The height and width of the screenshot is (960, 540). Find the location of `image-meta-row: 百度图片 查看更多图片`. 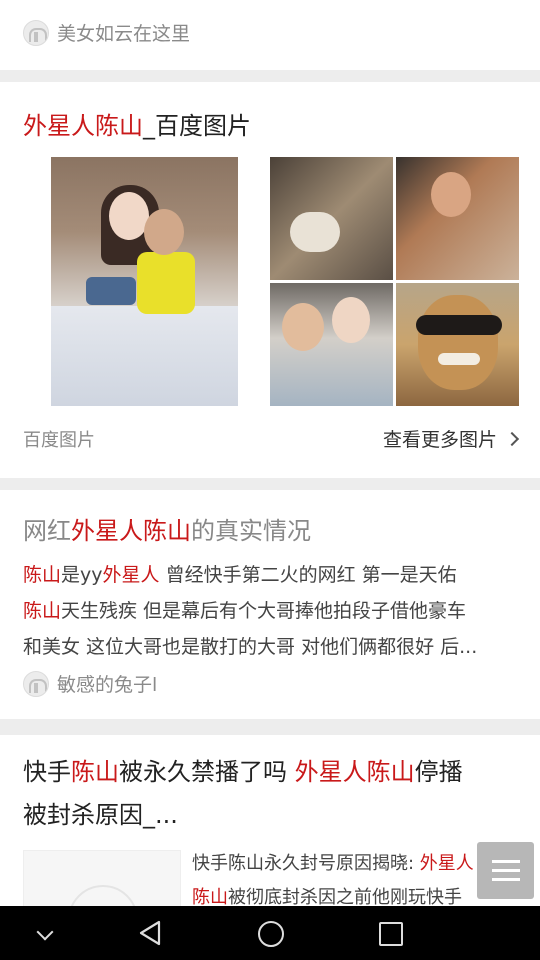

image-meta-row: 百度图片 查看更多图片 is located at coordinates (271, 438).